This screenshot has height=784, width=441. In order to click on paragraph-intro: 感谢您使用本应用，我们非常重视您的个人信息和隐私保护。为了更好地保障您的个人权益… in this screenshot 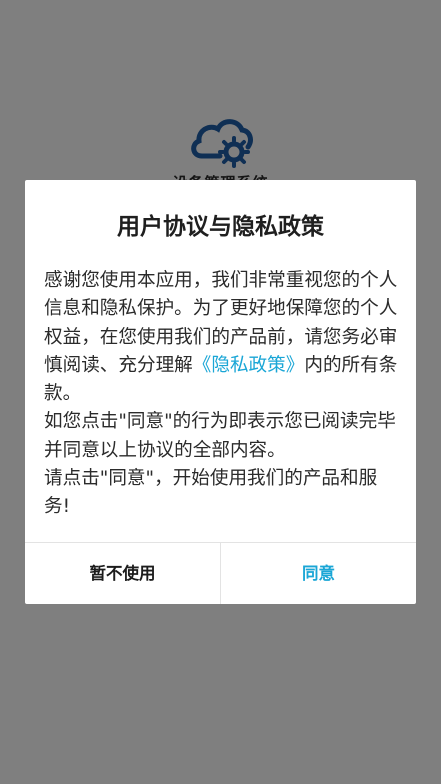, I will do `click(222, 337)`.